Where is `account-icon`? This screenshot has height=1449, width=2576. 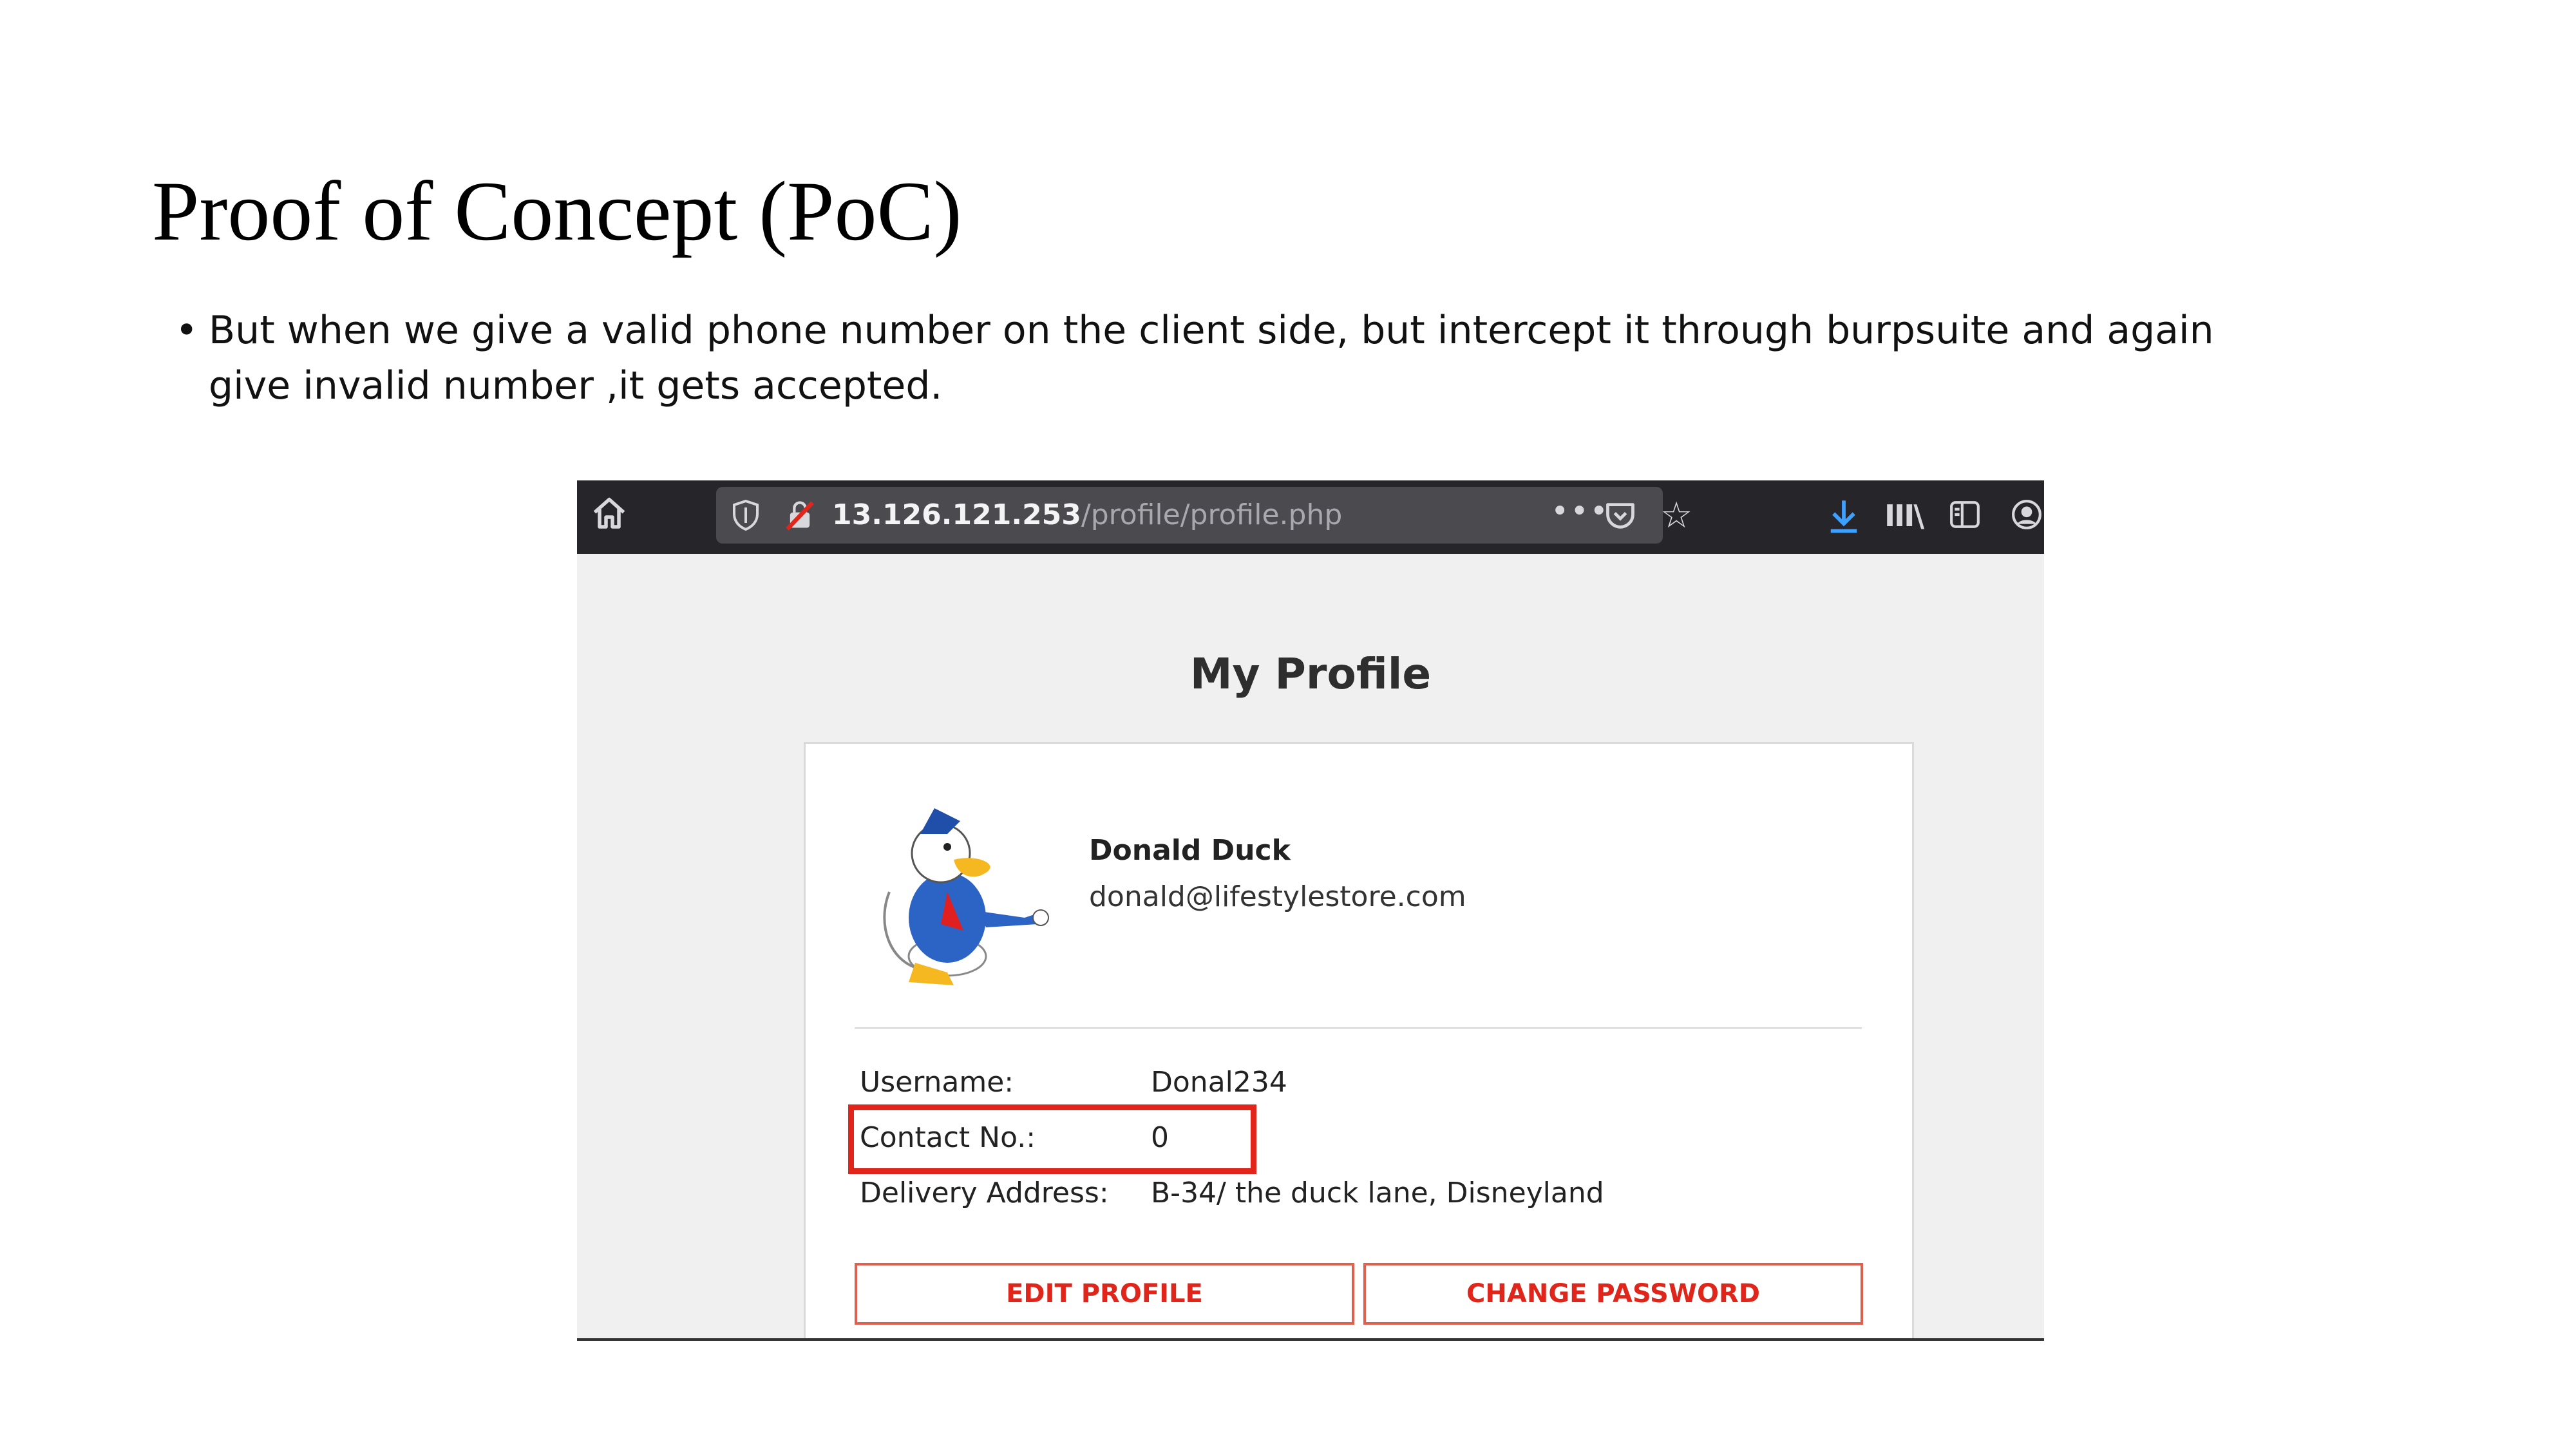 account-icon is located at coordinates (2027, 514).